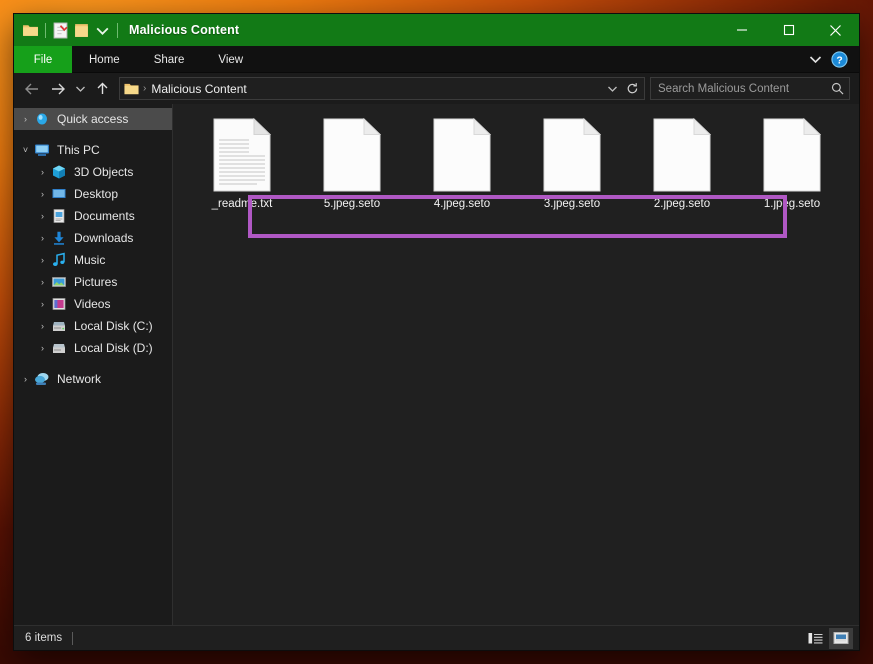 The width and height of the screenshot is (873, 664). What do you see at coordinates (622, 89) in the screenshot?
I see `breadcrumb-controls` at bounding box center [622, 89].